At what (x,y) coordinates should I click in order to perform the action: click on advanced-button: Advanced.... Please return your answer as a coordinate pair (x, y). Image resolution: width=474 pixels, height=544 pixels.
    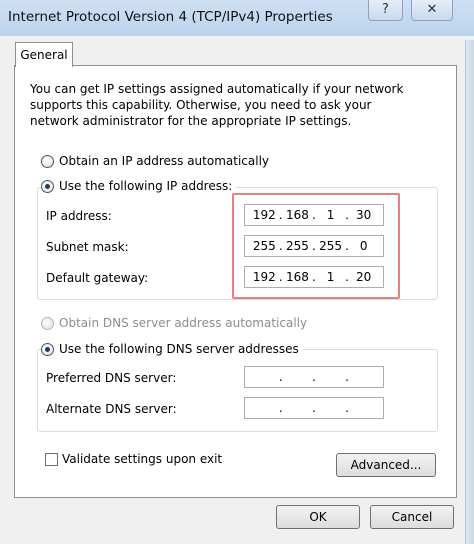
    Looking at the image, I should click on (386, 465).